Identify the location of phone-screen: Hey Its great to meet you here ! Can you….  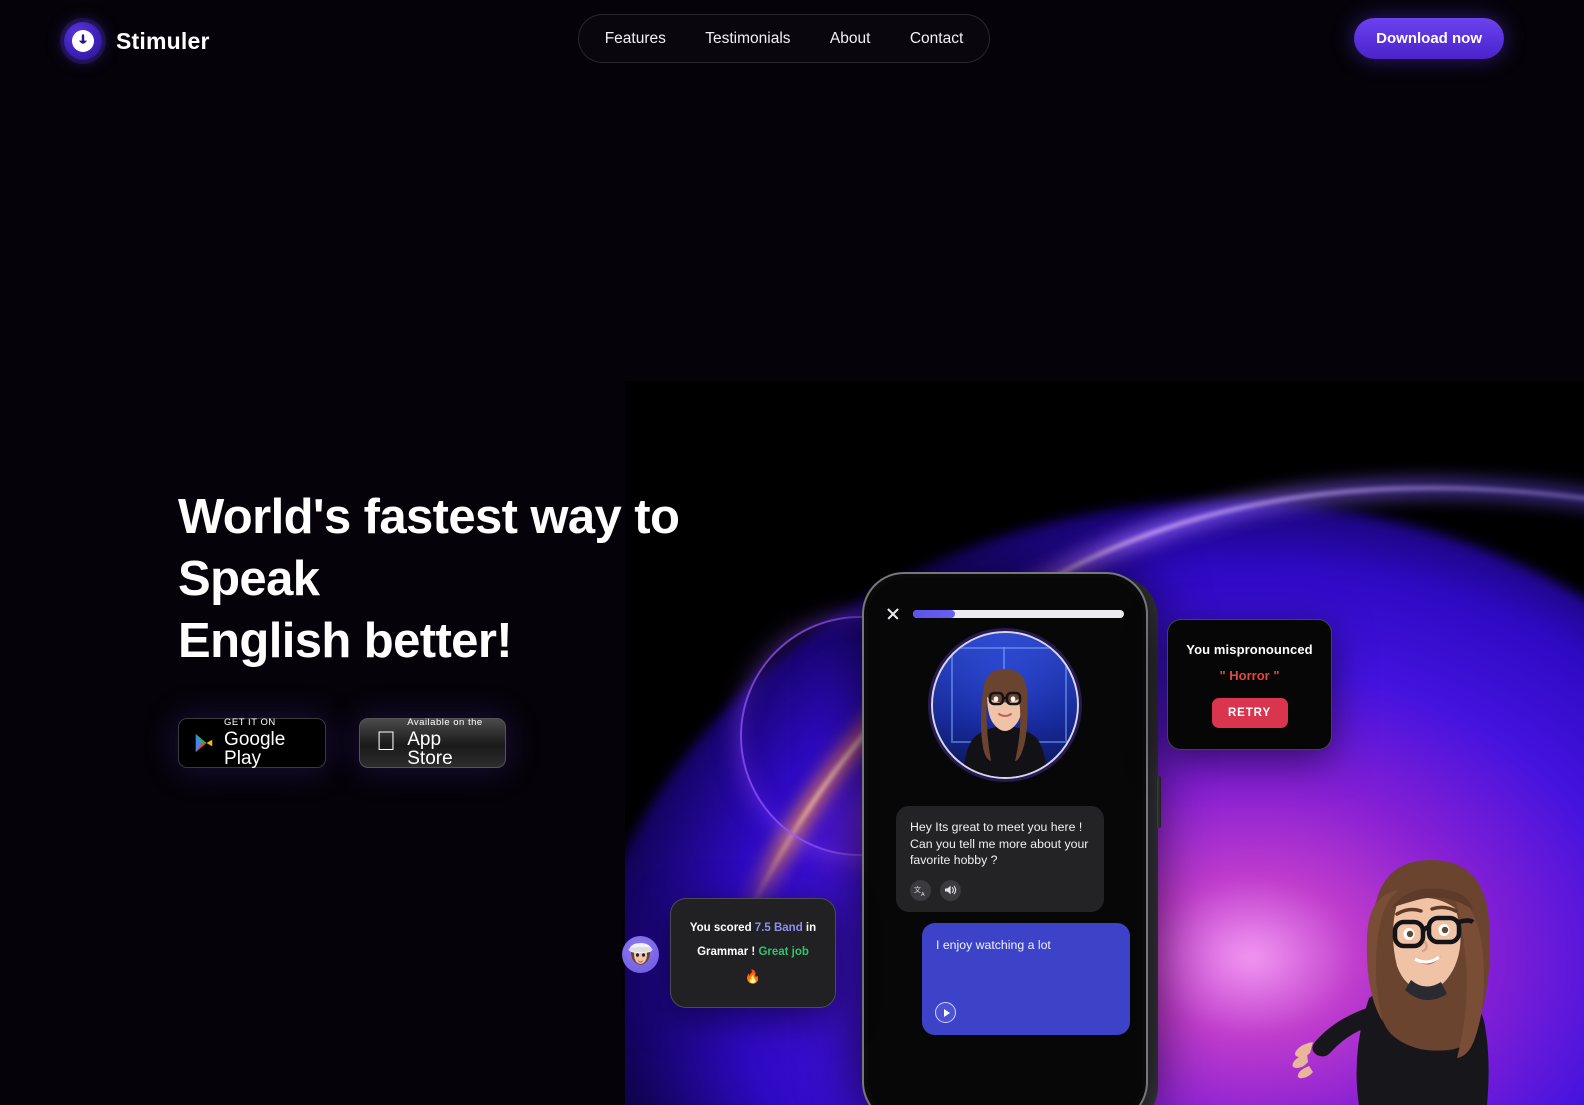
(1005, 841).